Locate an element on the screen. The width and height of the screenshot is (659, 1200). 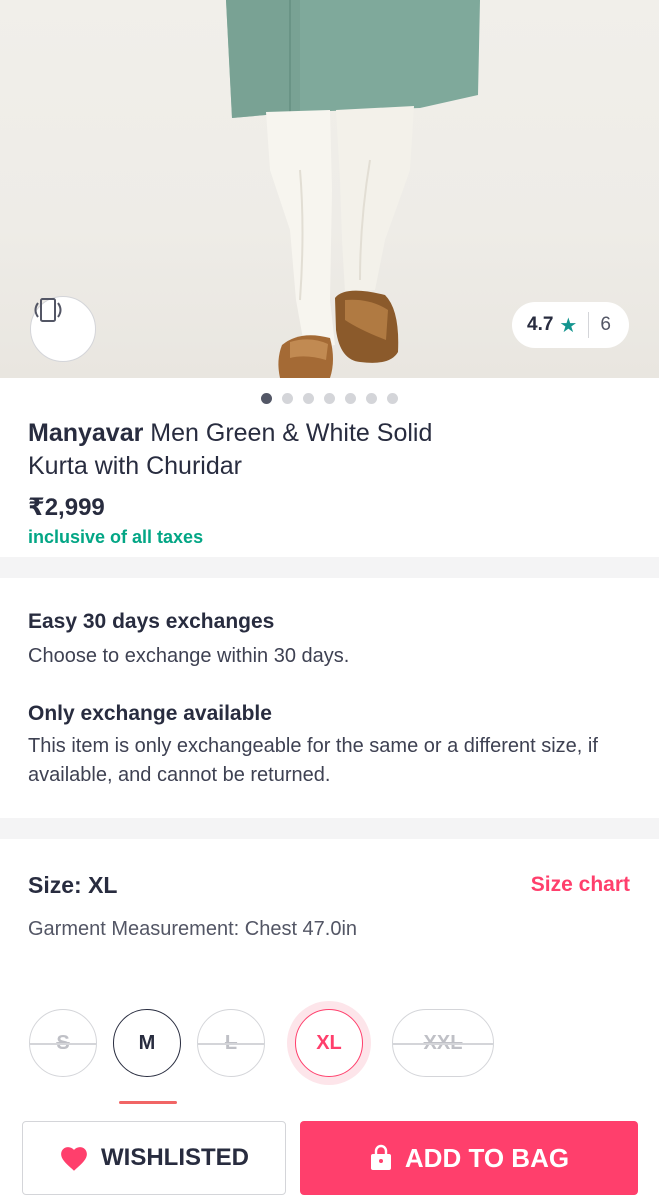
image-carousel-indicator is located at coordinates (329, 398).